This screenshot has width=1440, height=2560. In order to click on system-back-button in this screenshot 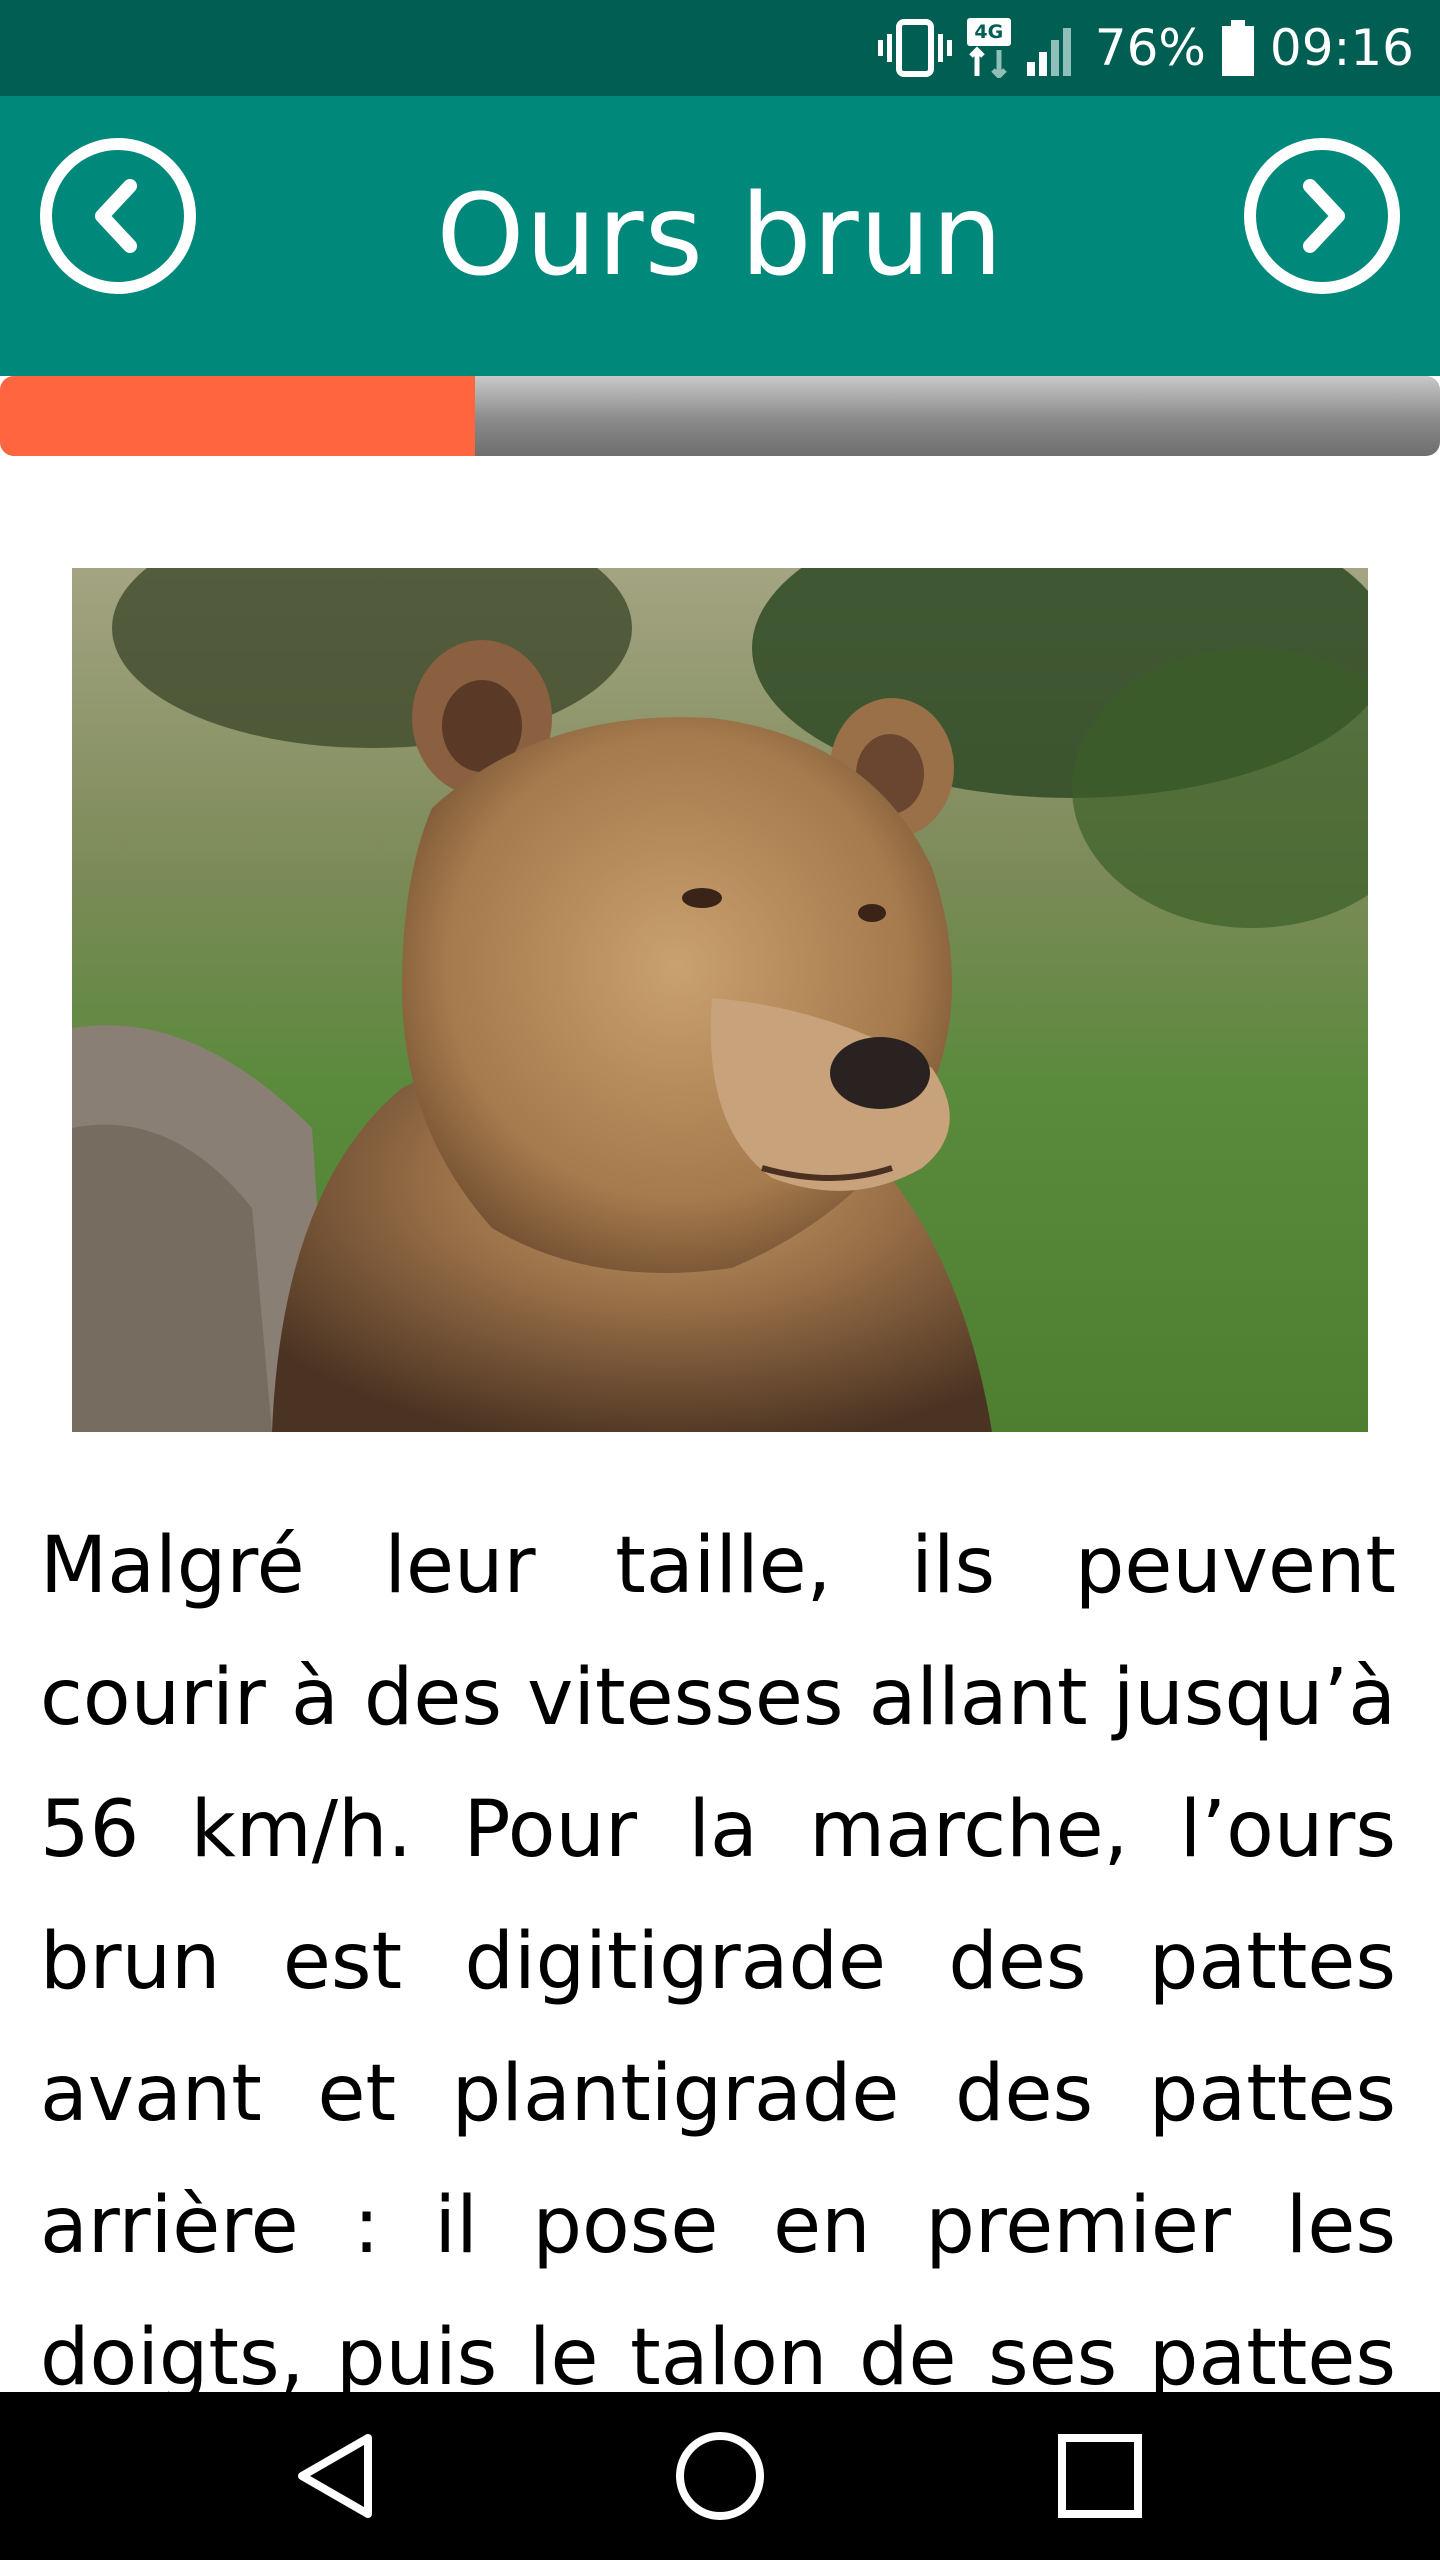, I will do `click(340, 2476)`.